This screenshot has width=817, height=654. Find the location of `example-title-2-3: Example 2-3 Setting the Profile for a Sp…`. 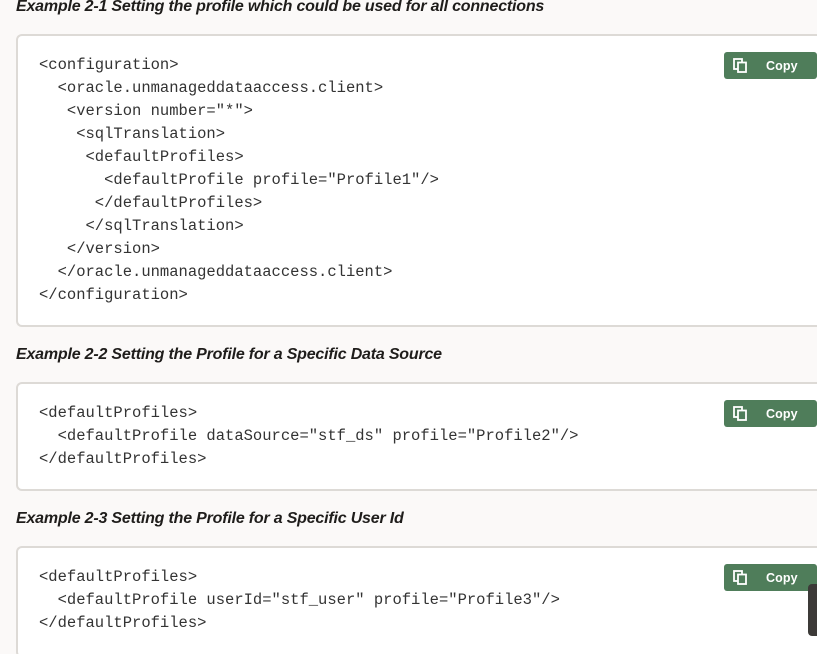

example-title-2-3: Example 2-3 Setting the Profile for a Sp… is located at coordinates (210, 518).